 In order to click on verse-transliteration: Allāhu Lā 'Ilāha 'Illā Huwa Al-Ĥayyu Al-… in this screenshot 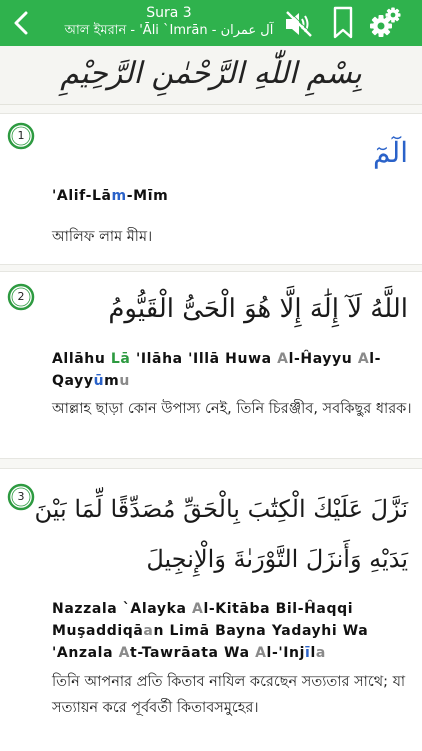, I will do `click(217, 370)`.